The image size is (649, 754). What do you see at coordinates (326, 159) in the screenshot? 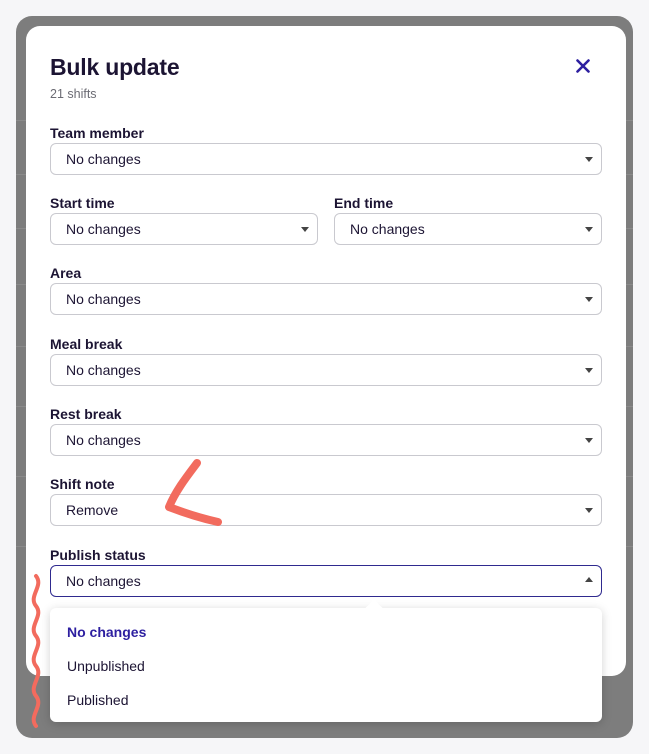
I see `team-member-select: No changes` at bounding box center [326, 159].